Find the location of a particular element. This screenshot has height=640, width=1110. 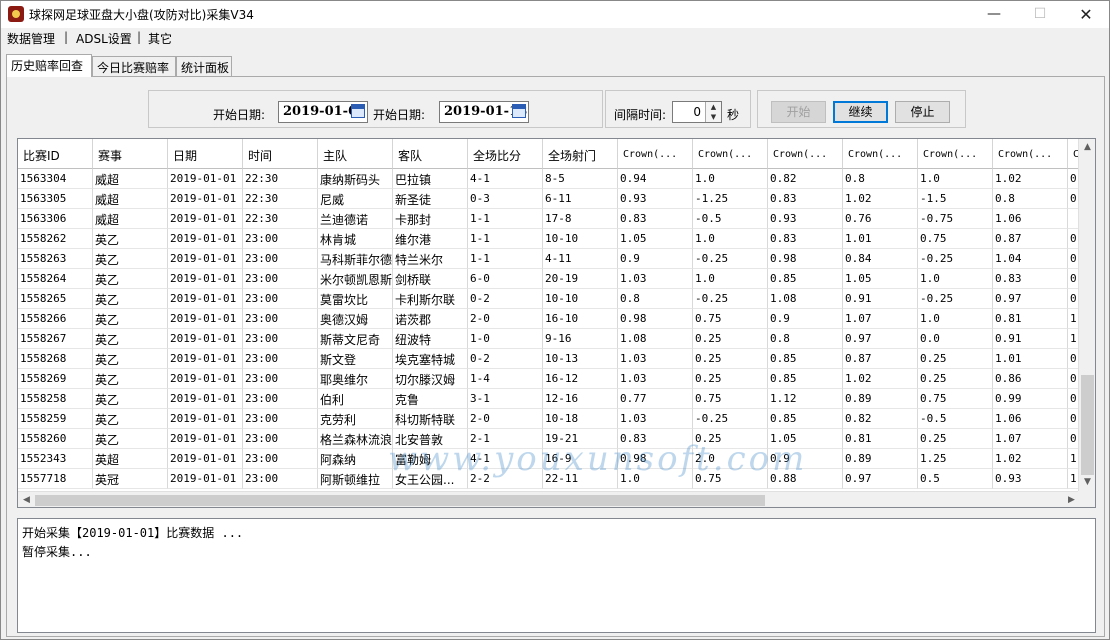

vertical-scrollbar: ▲ ▼ is located at coordinates (1086, 315).